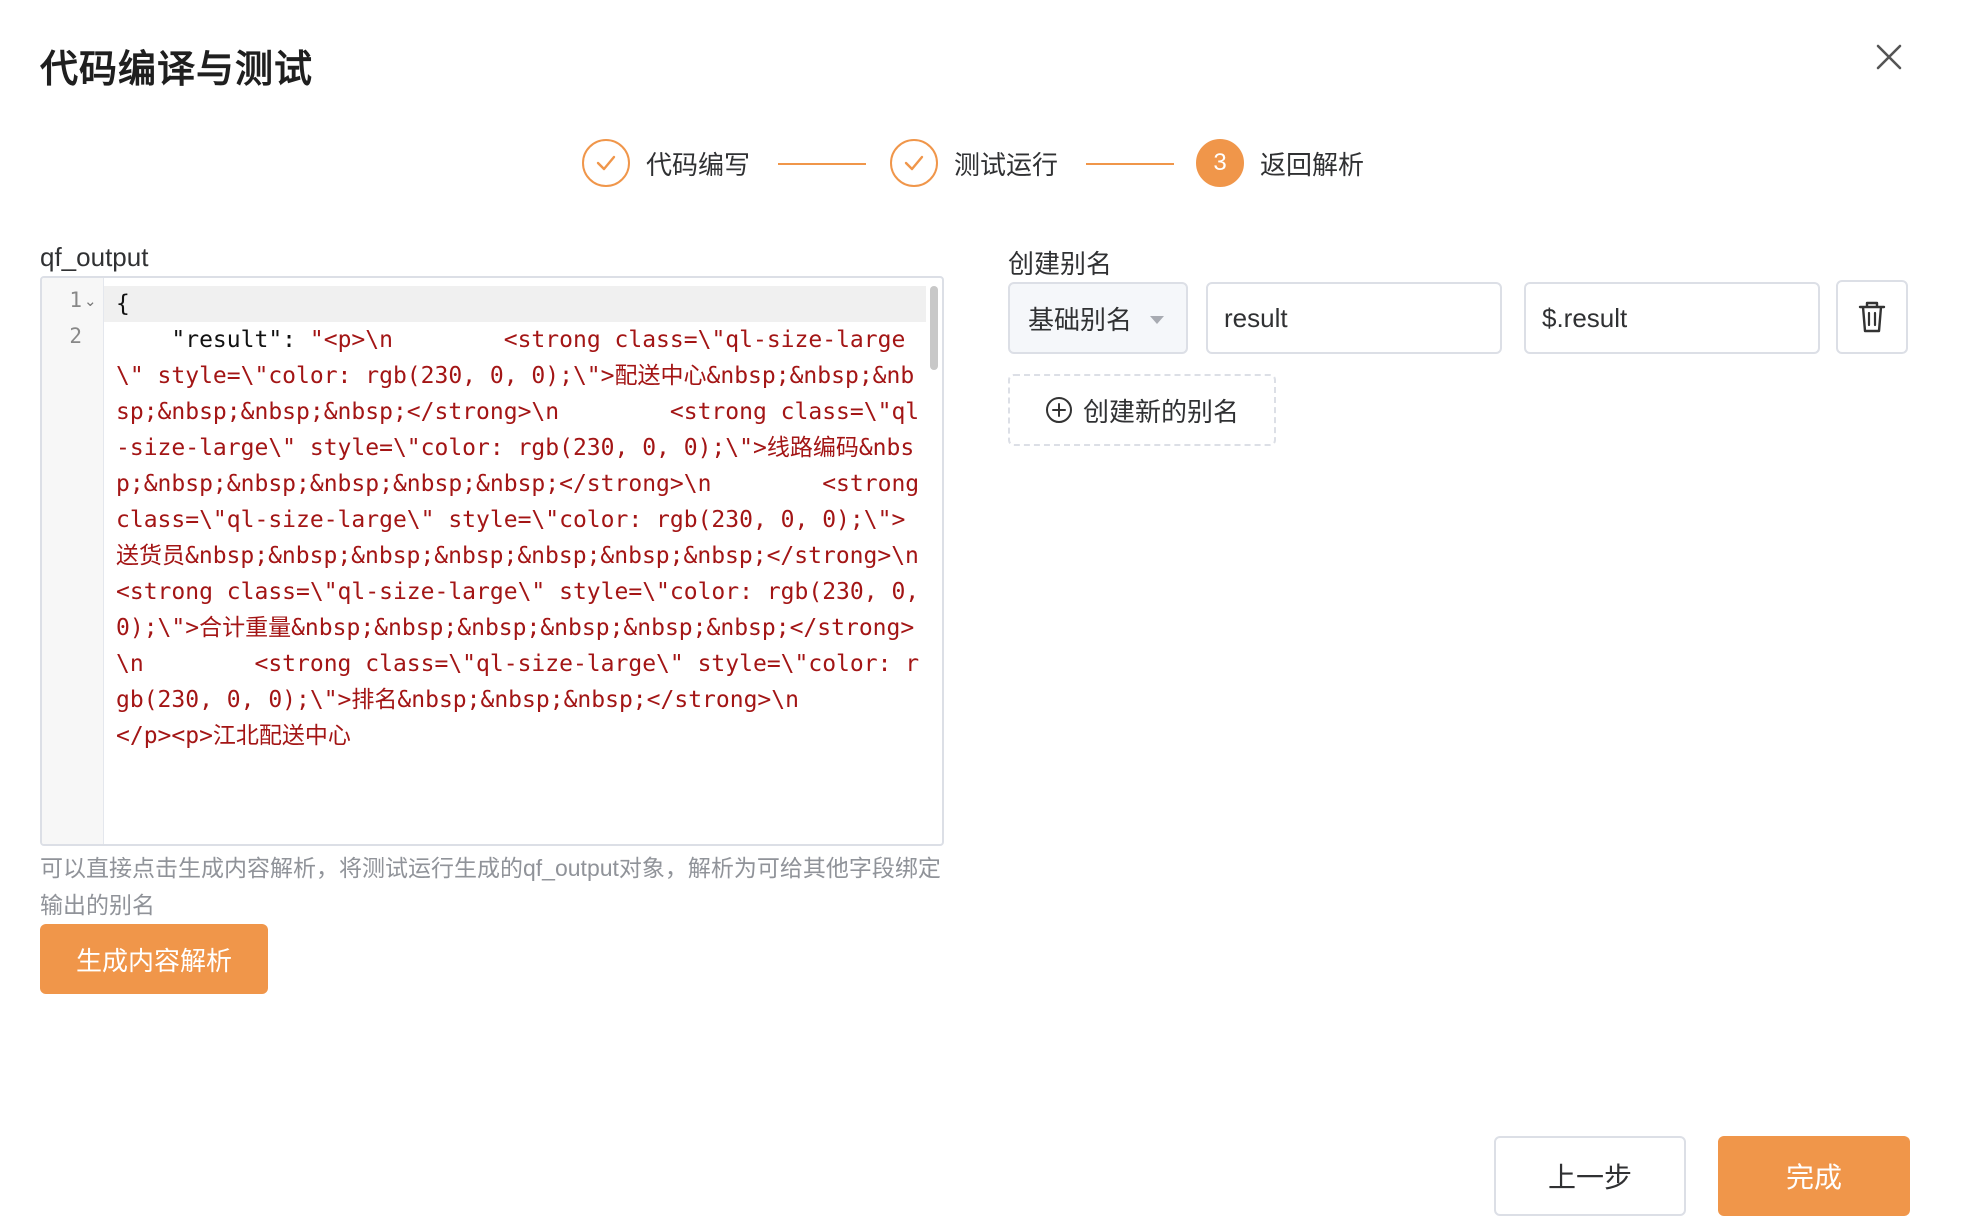 The image size is (1962, 1232). What do you see at coordinates (94, 257) in the screenshot?
I see `output-field-label: qf_output` at bounding box center [94, 257].